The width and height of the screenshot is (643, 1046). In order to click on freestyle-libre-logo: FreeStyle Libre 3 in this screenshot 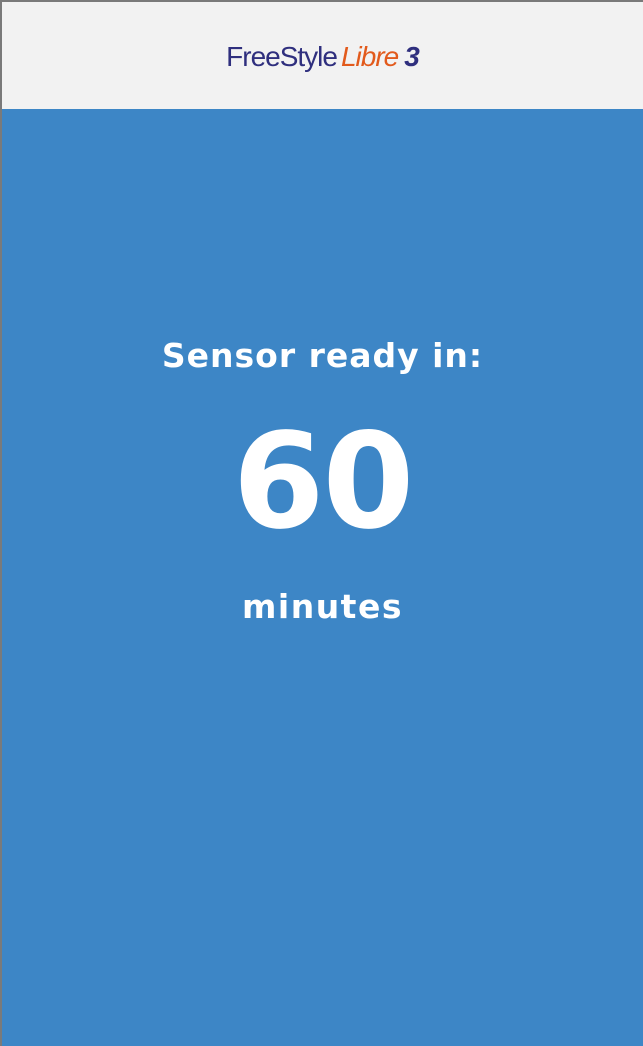, I will do `click(323, 56)`.